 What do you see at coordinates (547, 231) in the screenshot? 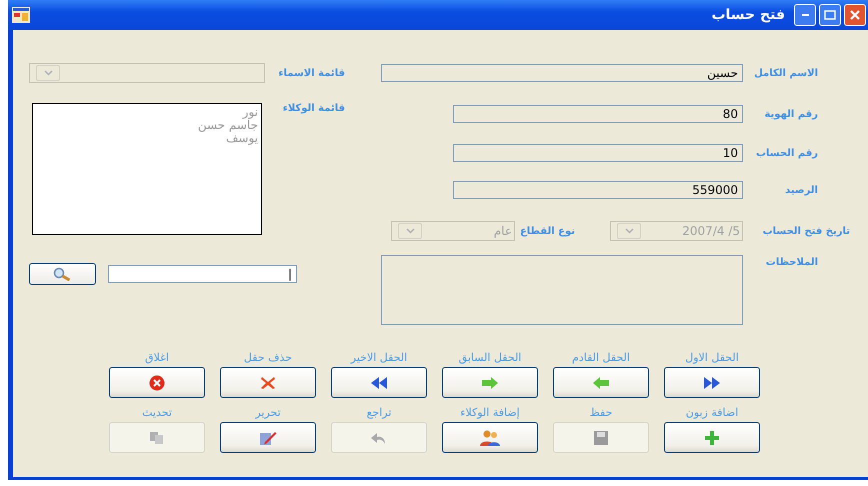
I see `field-label: نوع القطاع` at bounding box center [547, 231].